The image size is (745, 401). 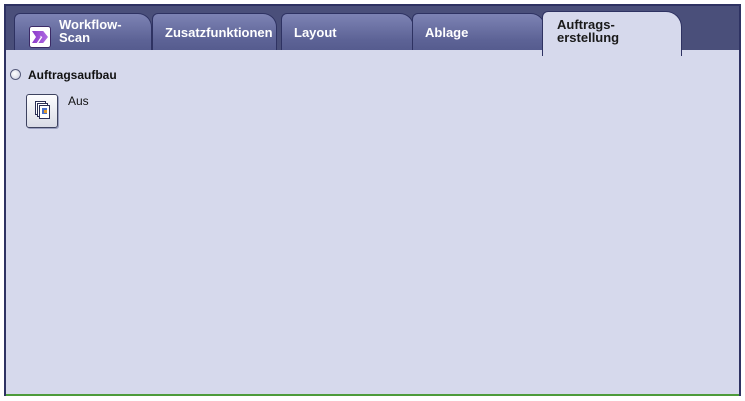 I want to click on tab-layout-label: Layout, so click(x=315, y=32).